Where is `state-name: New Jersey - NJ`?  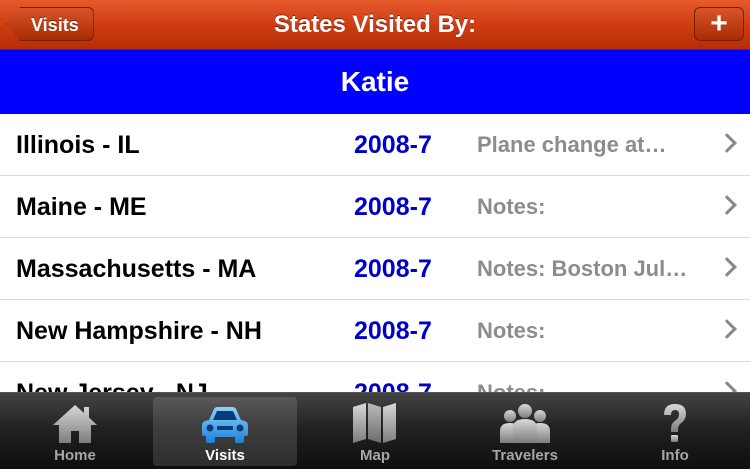
state-name: New Jersey - NJ is located at coordinates (112, 377).